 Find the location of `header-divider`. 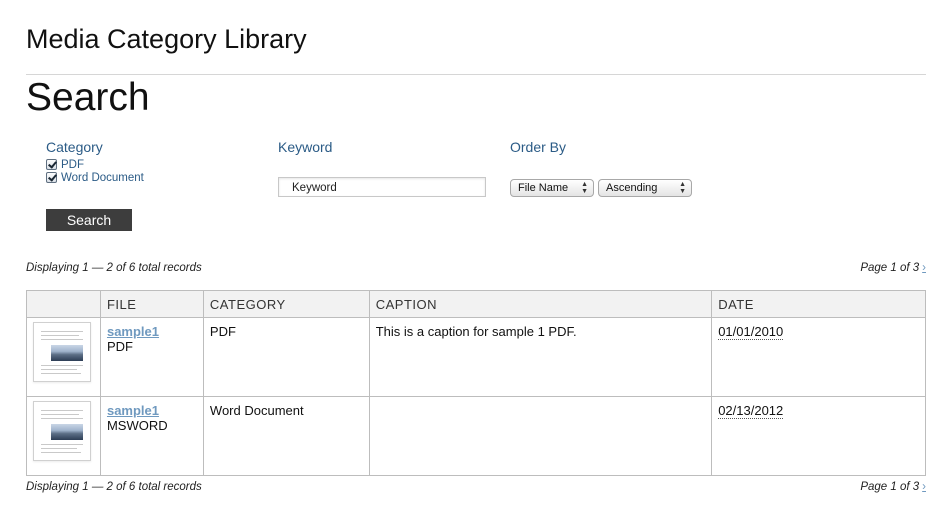

header-divider is located at coordinates (476, 74).